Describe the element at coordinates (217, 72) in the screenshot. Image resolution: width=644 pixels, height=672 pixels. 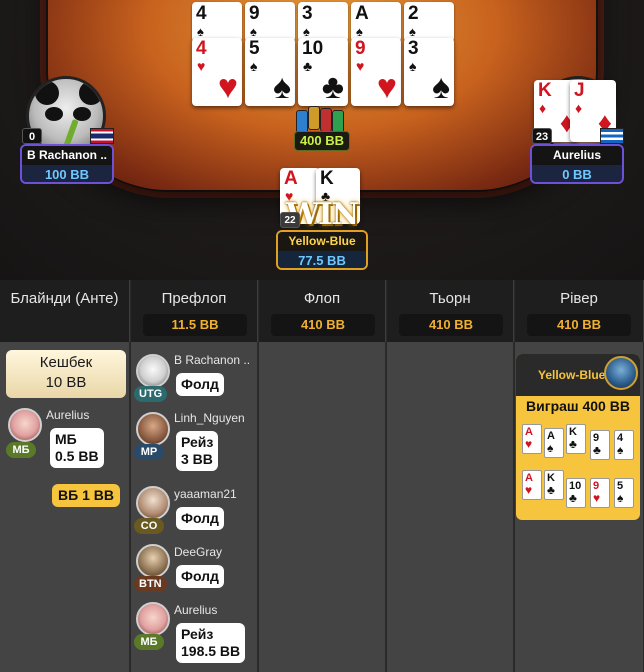
I see `board-card: 4 ♥ ♥` at that location.